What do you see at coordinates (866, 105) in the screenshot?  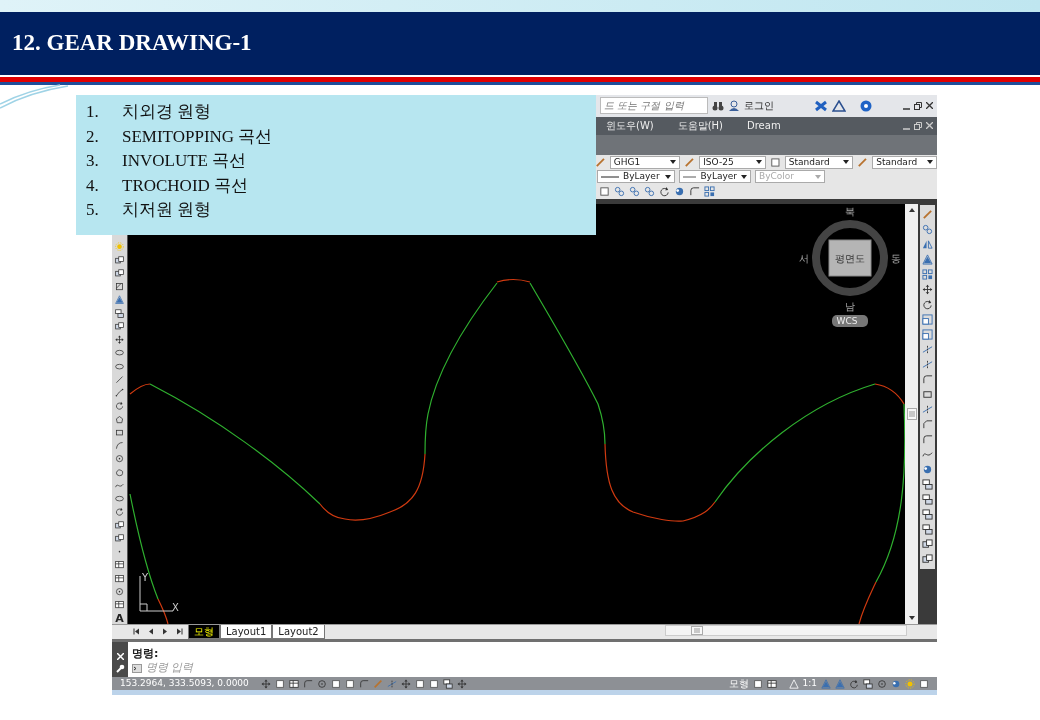 I see `help-icon` at bounding box center [866, 105].